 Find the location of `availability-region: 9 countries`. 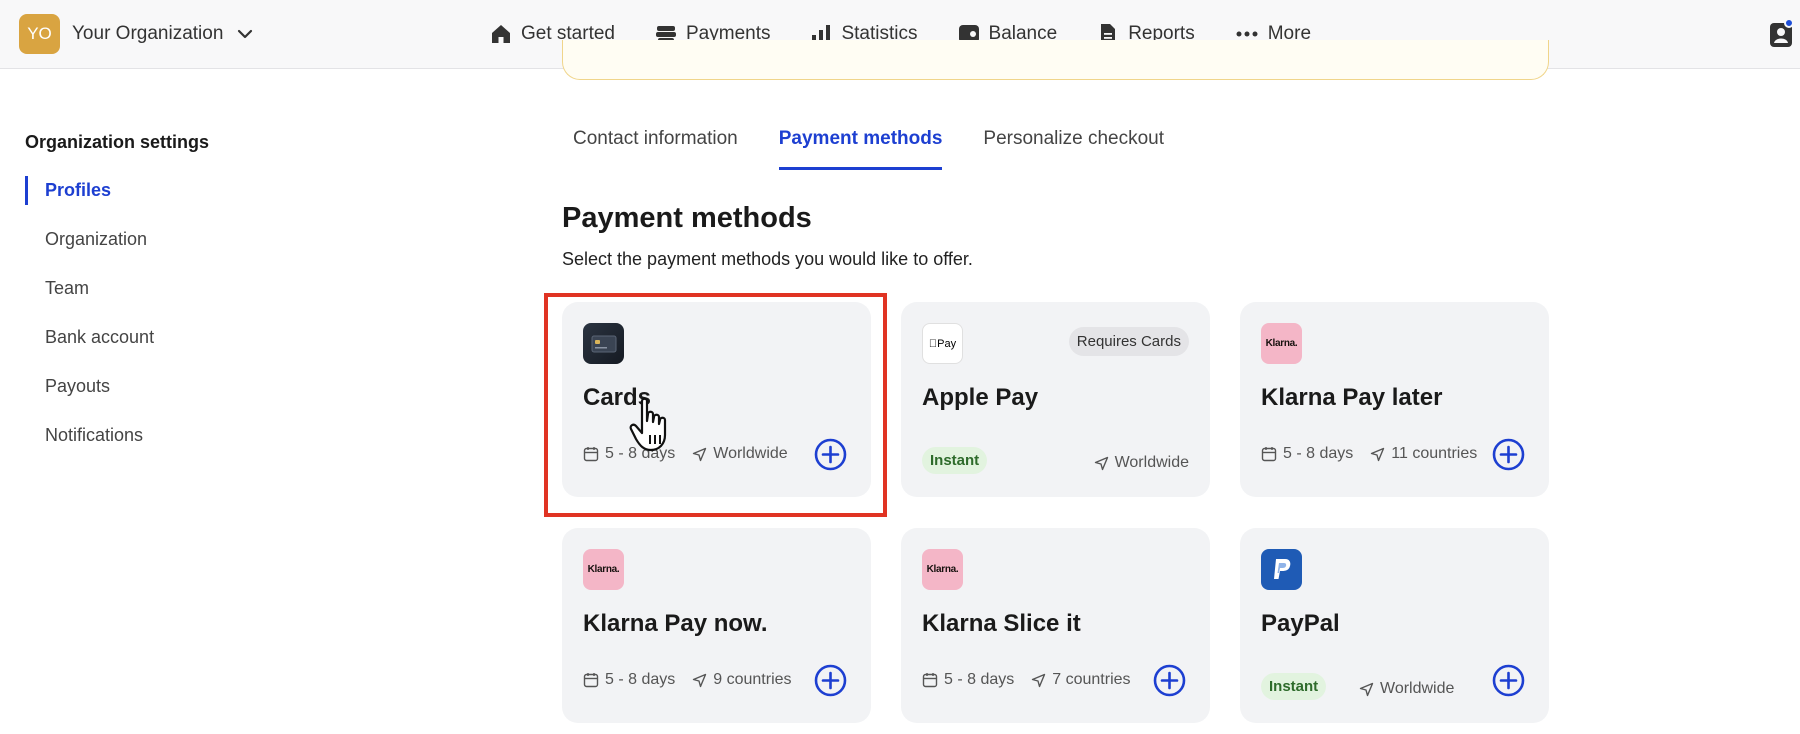

availability-region: 9 countries is located at coordinates (752, 679).